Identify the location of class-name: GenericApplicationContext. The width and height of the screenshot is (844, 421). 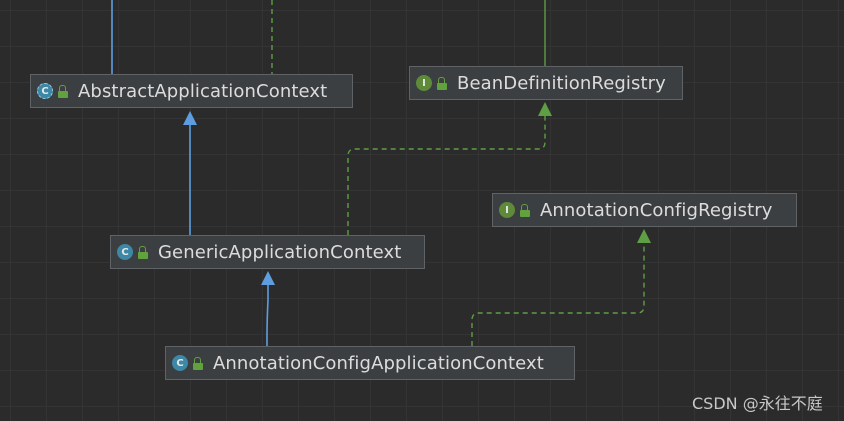
(280, 252).